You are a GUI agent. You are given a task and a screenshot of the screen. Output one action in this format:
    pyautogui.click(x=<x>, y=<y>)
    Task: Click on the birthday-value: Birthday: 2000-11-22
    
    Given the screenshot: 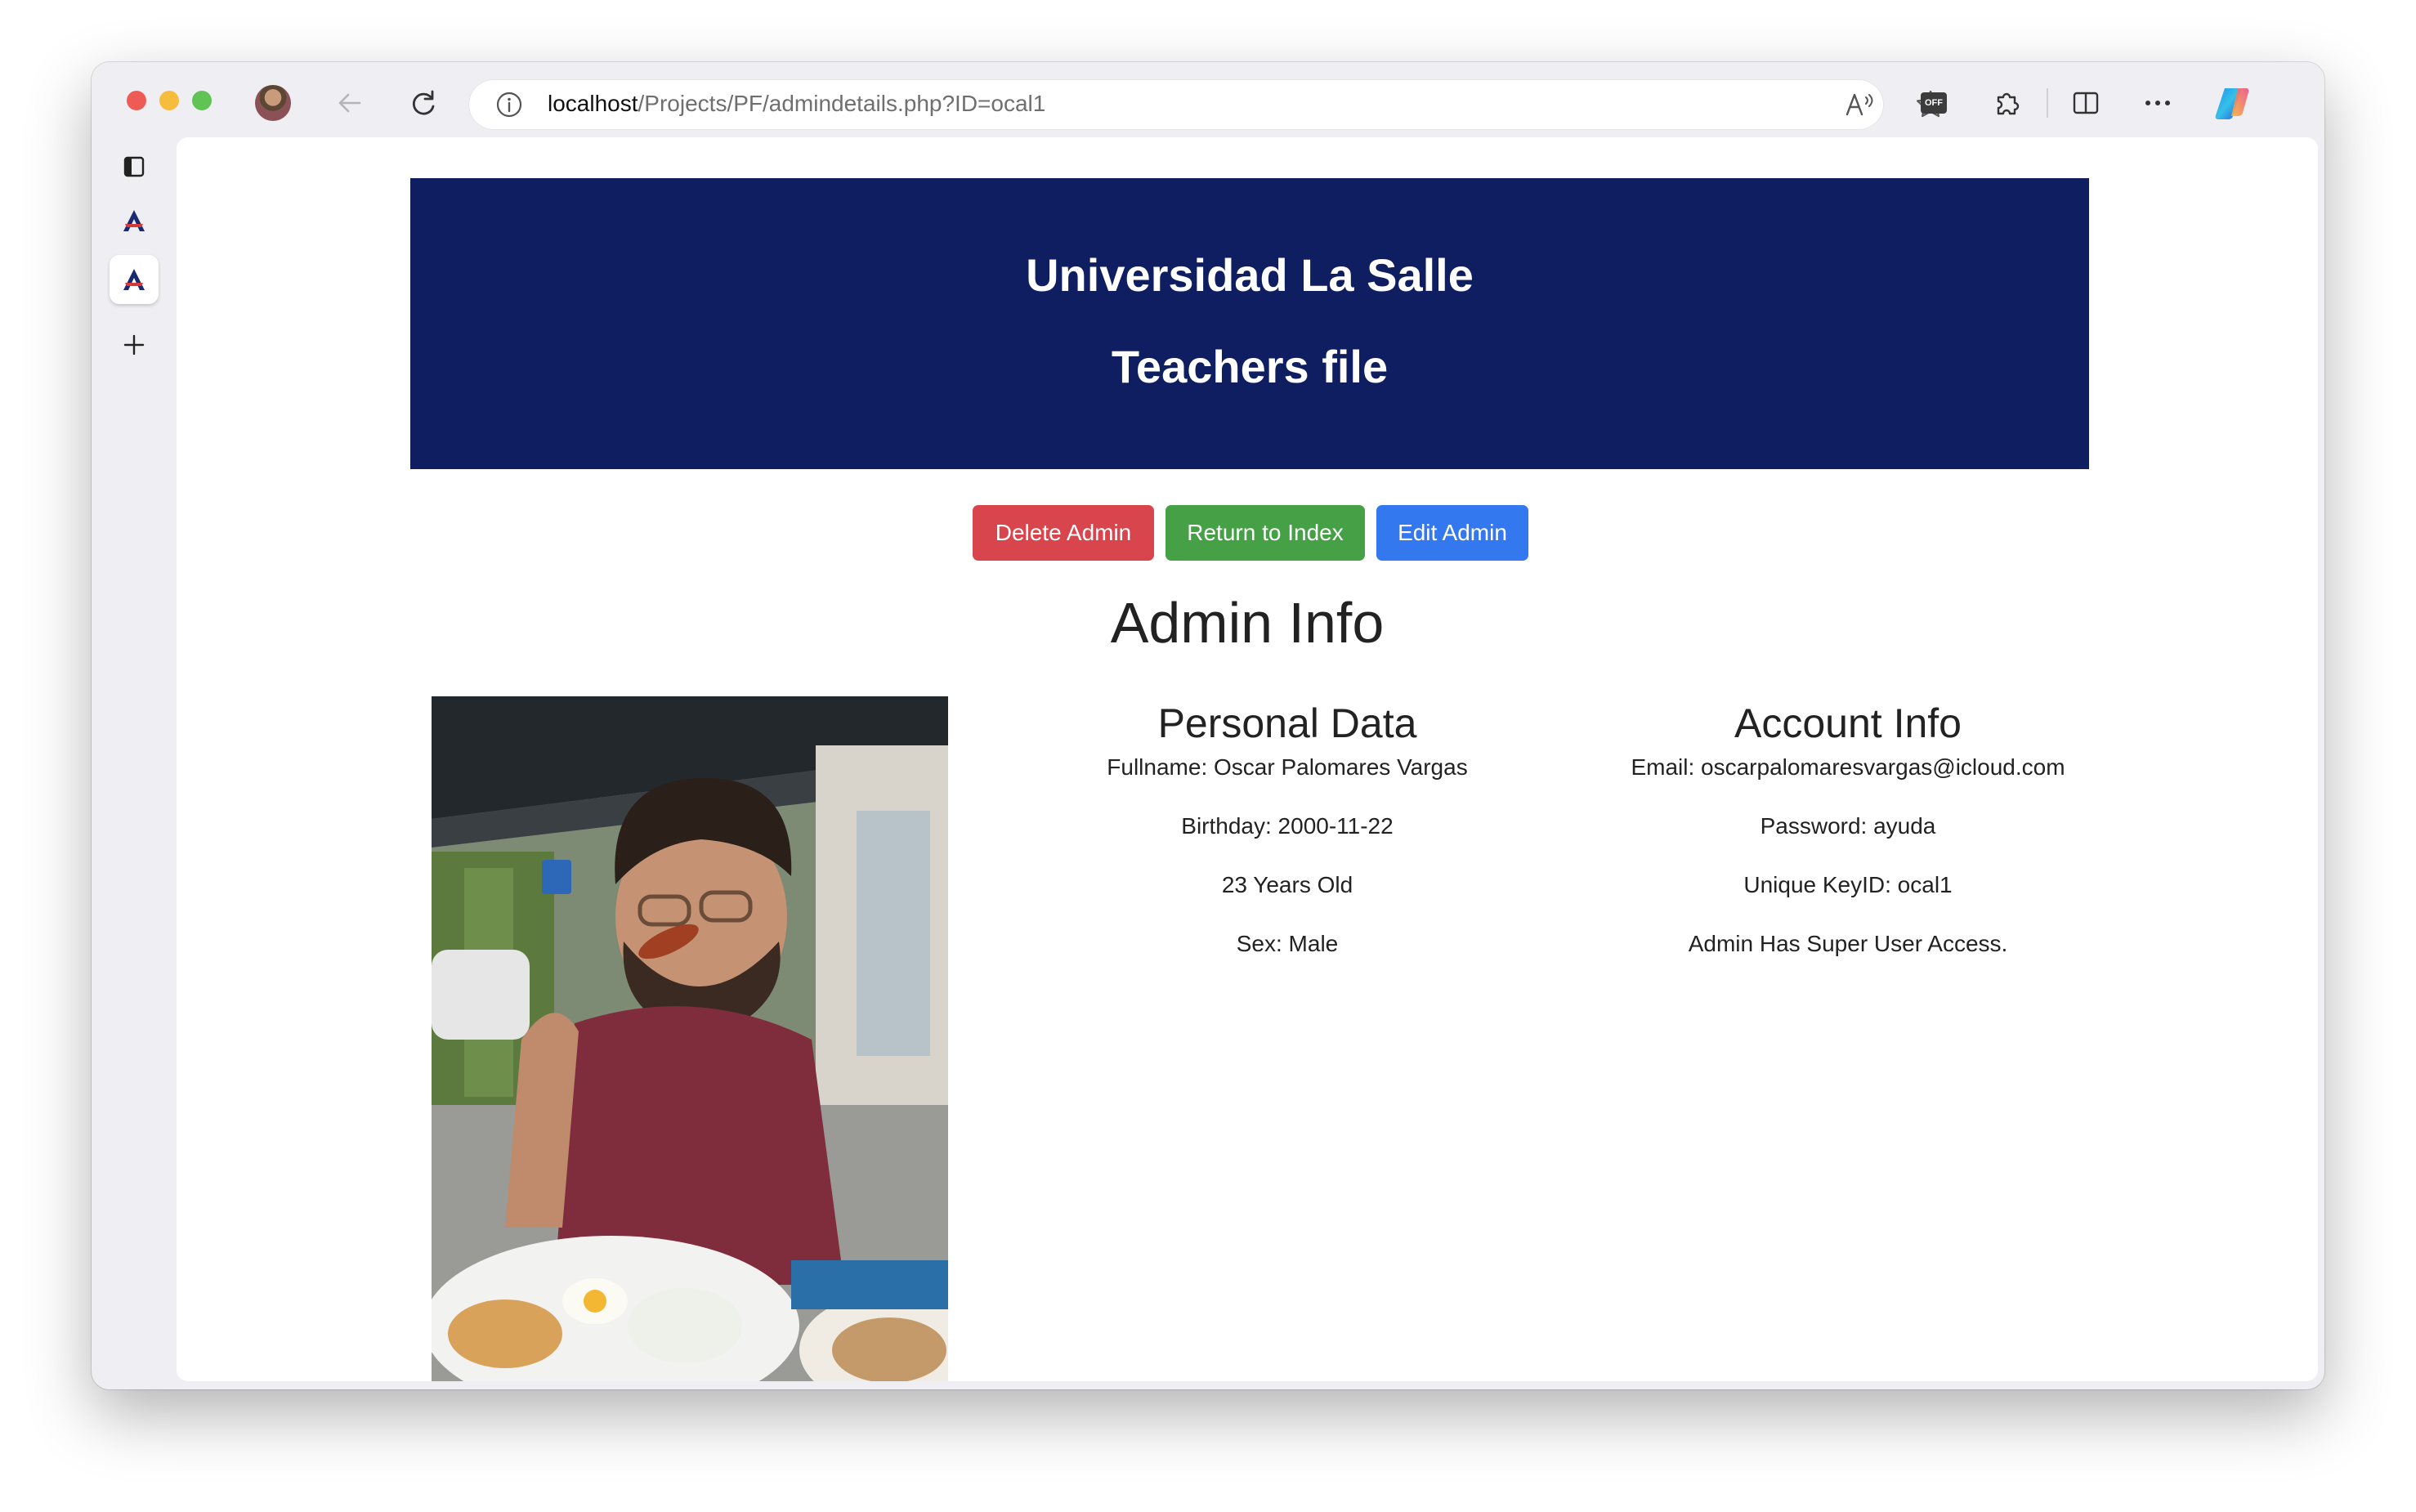 What is the action you would take?
    pyautogui.click(x=1287, y=826)
    